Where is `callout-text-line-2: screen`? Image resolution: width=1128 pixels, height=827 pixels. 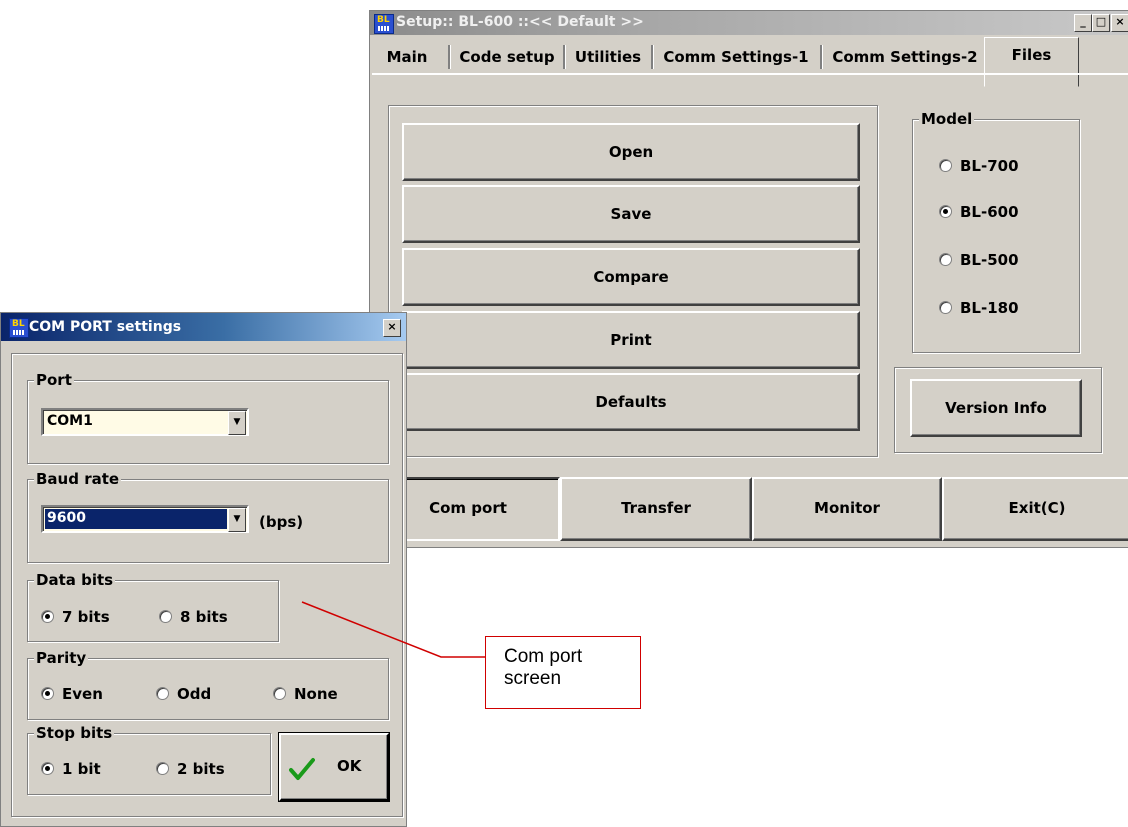 callout-text-line-2: screen is located at coordinates (533, 678).